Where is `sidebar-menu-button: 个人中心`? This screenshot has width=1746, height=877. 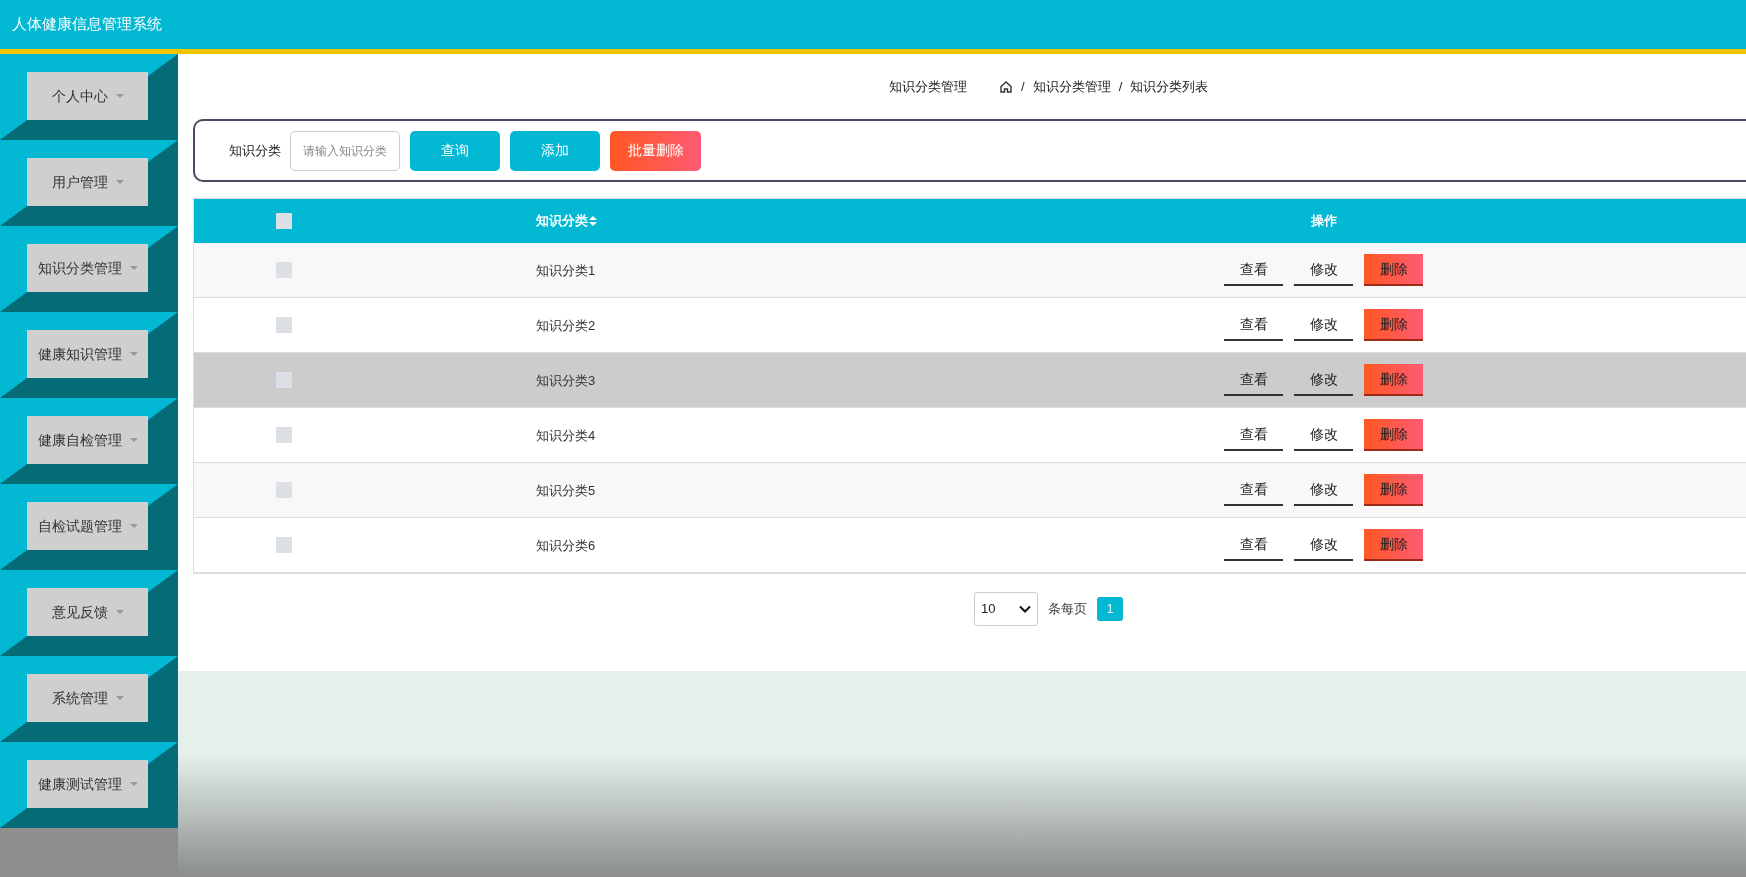 sidebar-menu-button: 个人中心 is located at coordinates (87, 96).